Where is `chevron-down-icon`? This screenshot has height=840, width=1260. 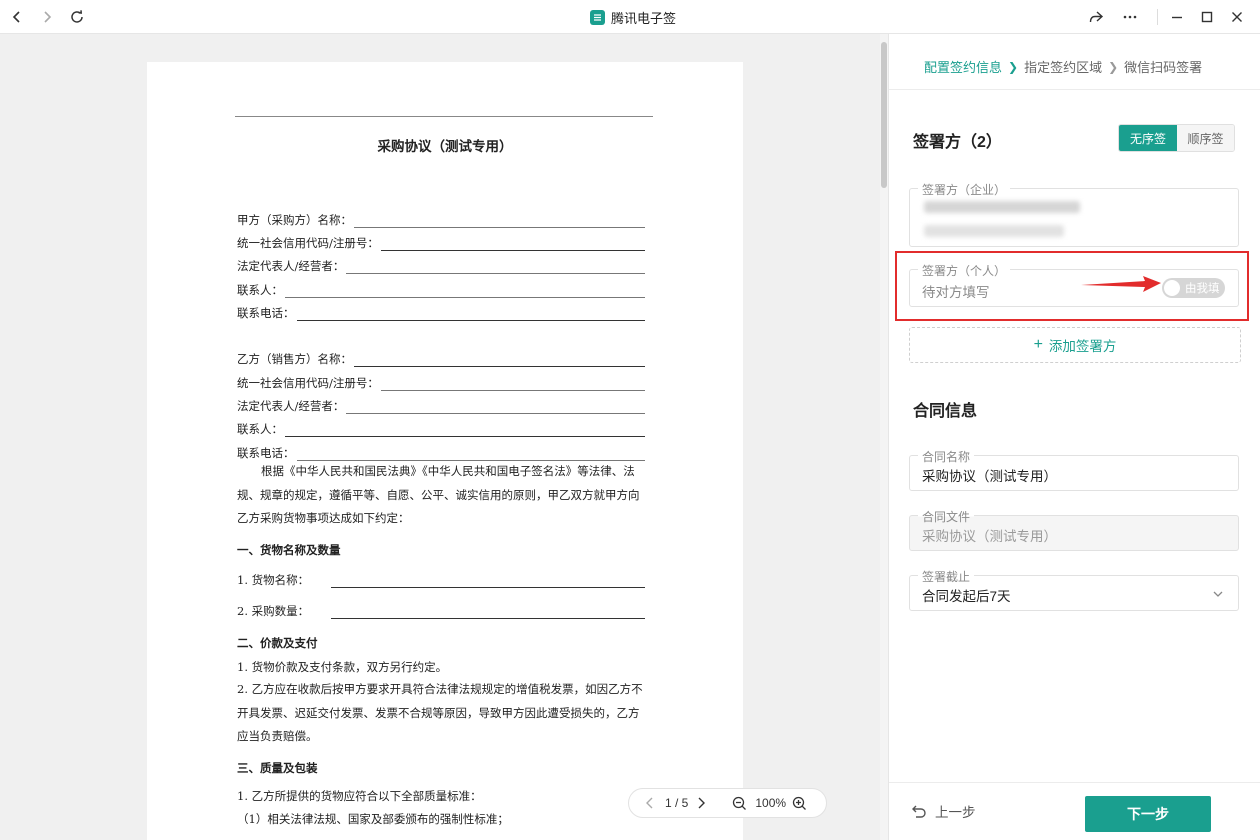
chevron-down-icon is located at coordinates (1218, 594).